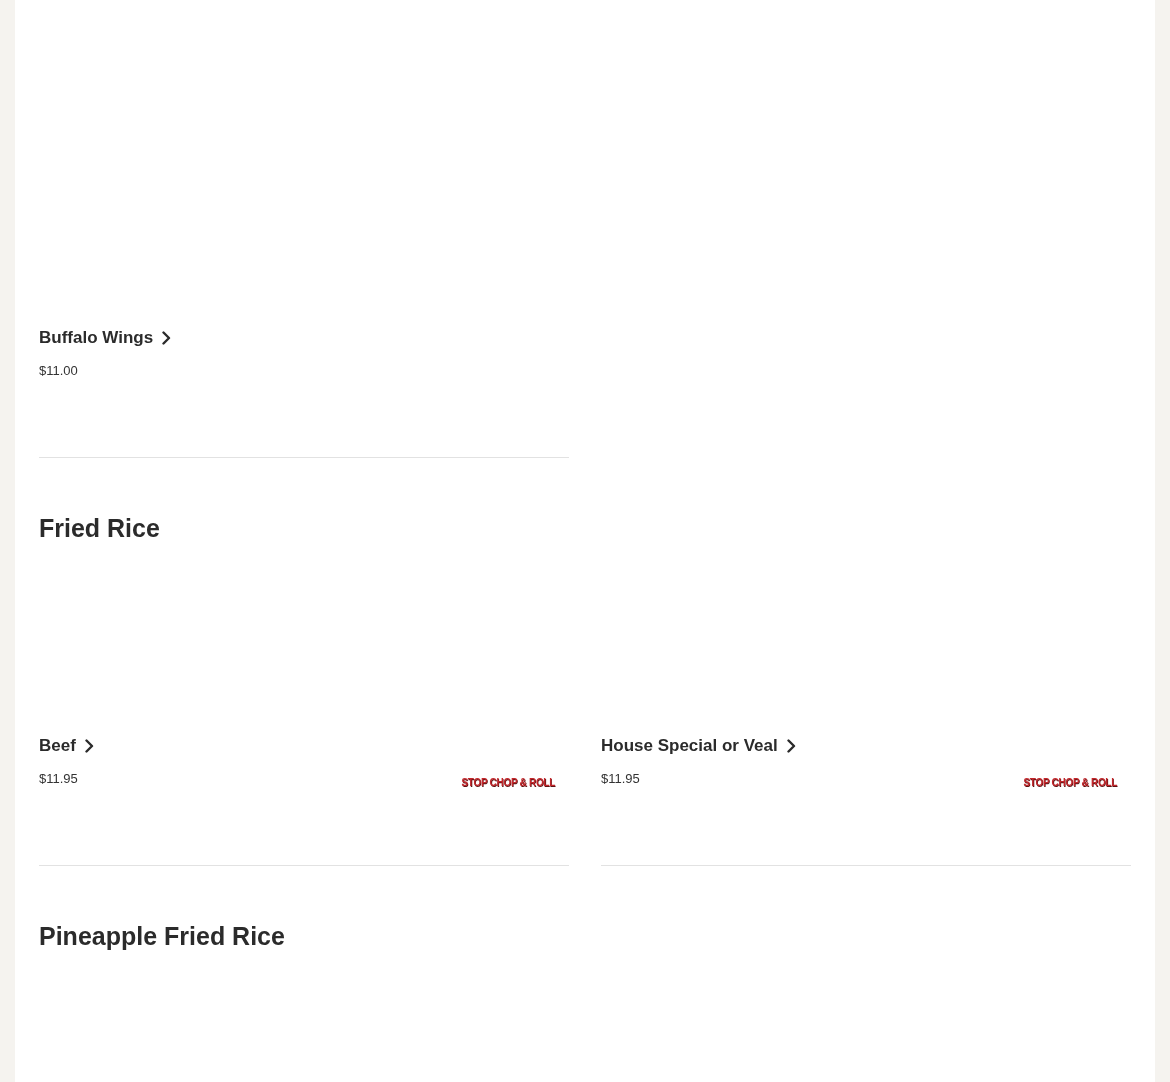 The width and height of the screenshot is (1170, 1082). Describe the element at coordinates (57, 746) in the screenshot. I see `item-name: Beef` at that location.